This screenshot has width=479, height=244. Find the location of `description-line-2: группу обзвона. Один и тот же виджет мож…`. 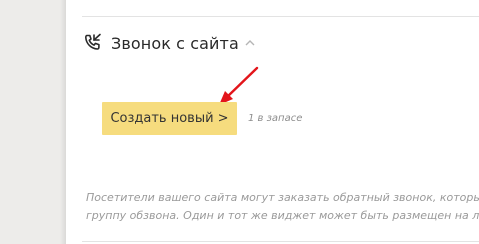

description-line-2: группу обзвона. Один и тот же виджет мож… is located at coordinates (282, 215).